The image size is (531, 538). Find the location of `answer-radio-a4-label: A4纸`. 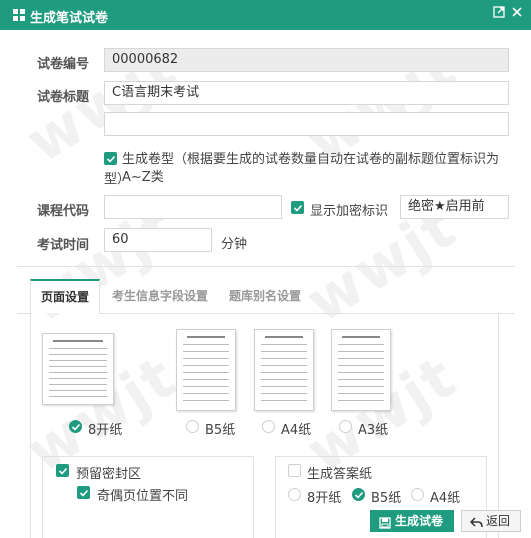

answer-radio-a4-label: A4纸 is located at coordinates (445, 498).